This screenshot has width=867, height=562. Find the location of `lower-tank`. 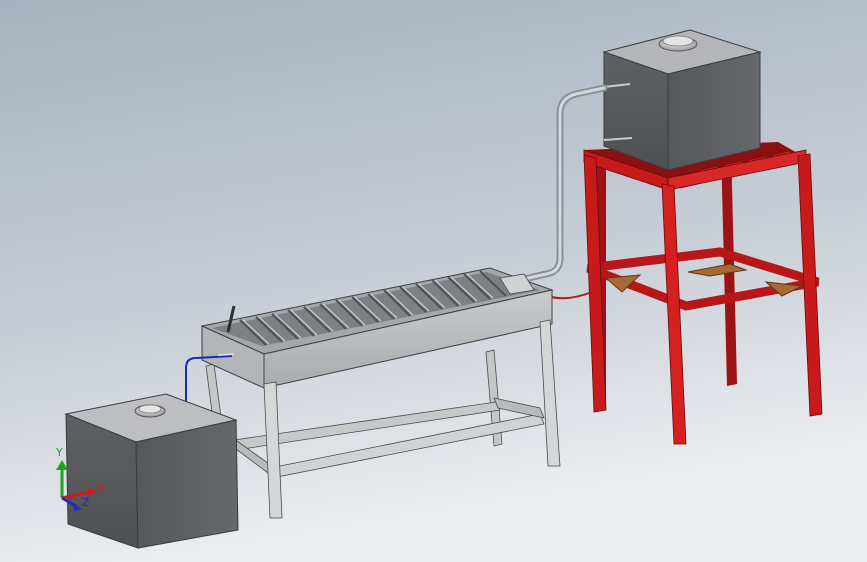

lower-tank is located at coordinates (151, 471).